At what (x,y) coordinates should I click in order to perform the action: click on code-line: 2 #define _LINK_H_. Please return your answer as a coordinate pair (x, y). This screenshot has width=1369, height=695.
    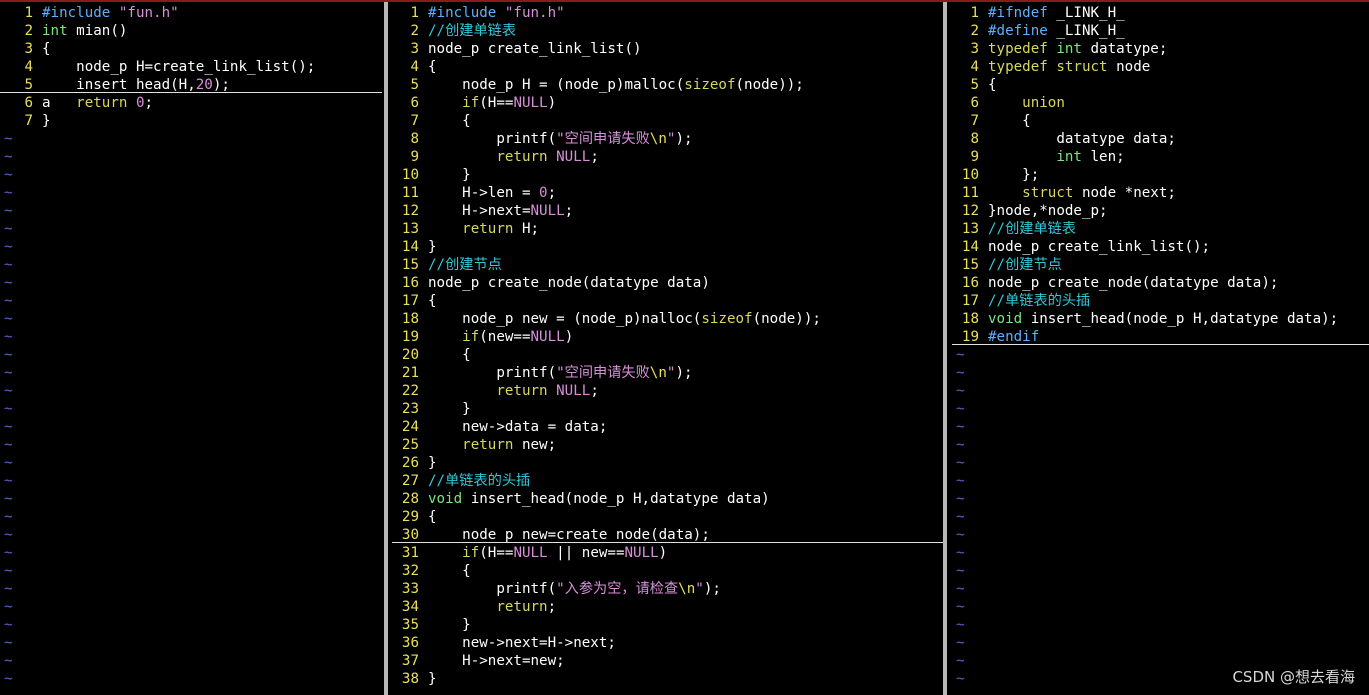
    Looking at the image, I should click on (1160, 31).